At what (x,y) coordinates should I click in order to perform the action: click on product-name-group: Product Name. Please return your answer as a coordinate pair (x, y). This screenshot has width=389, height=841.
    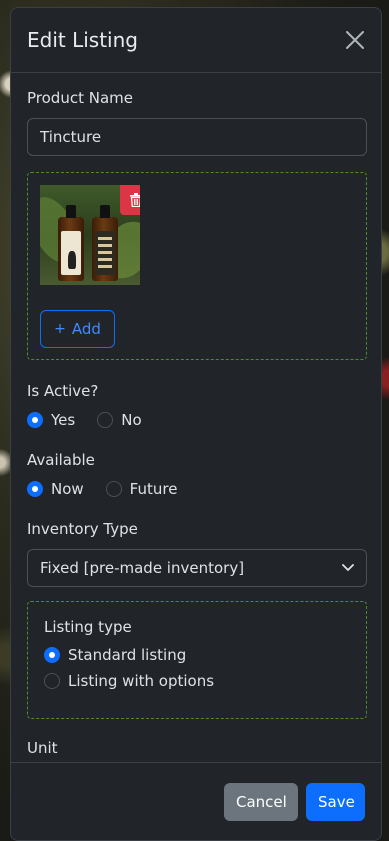
    Looking at the image, I should click on (197, 122).